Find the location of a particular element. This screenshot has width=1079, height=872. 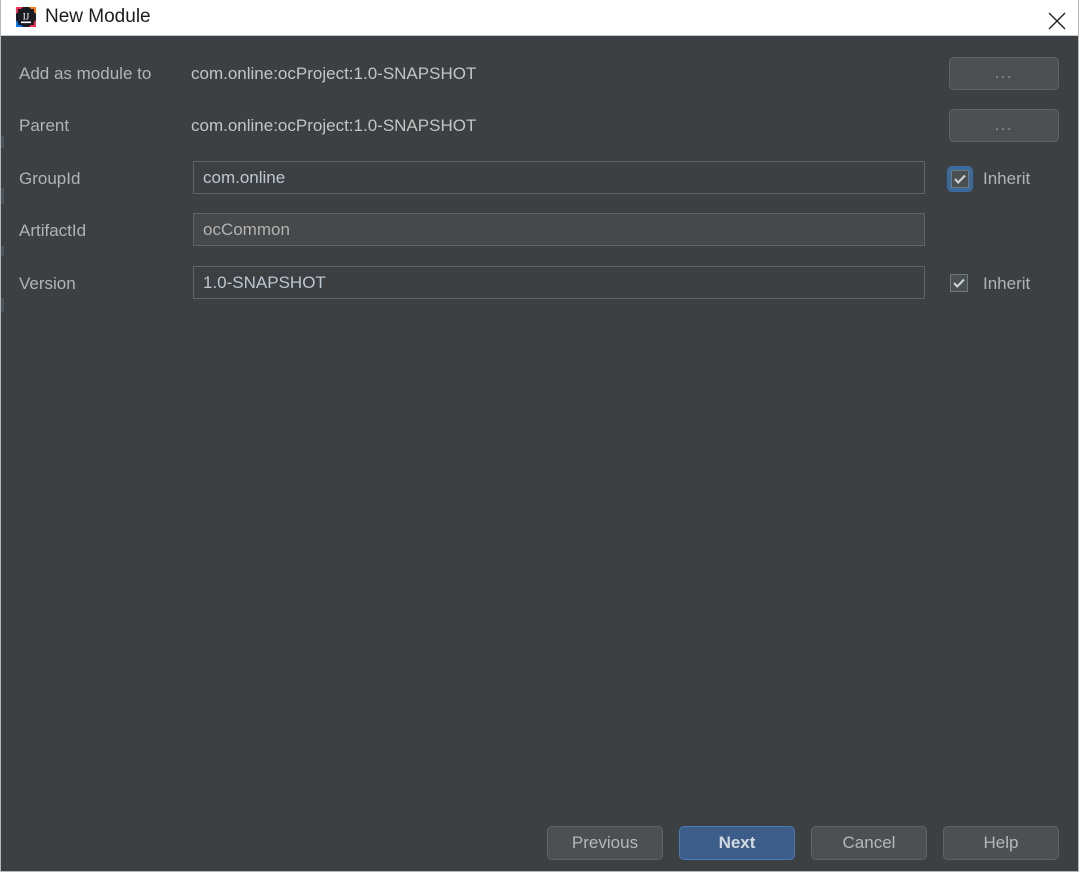

title-bar: IJ New Module is located at coordinates (539, 18).